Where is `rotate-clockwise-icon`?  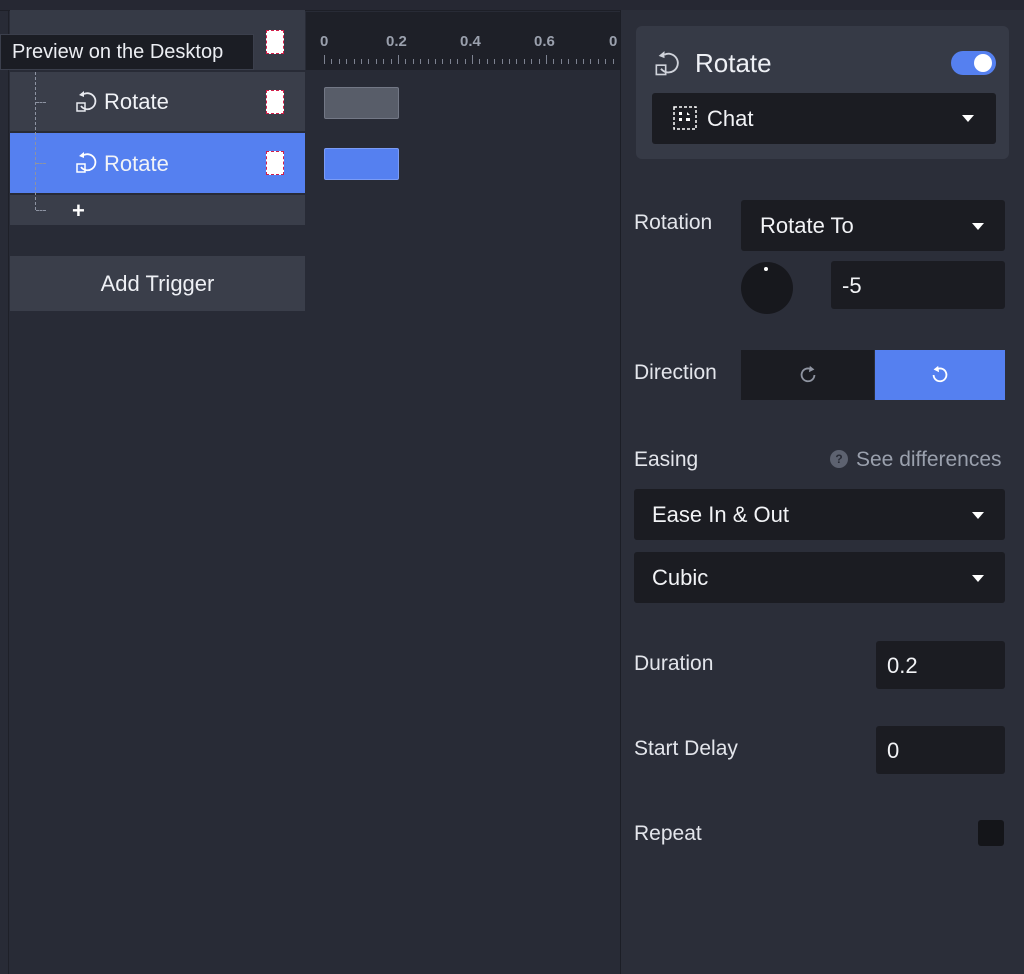
rotate-clockwise-icon is located at coordinates (808, 377).